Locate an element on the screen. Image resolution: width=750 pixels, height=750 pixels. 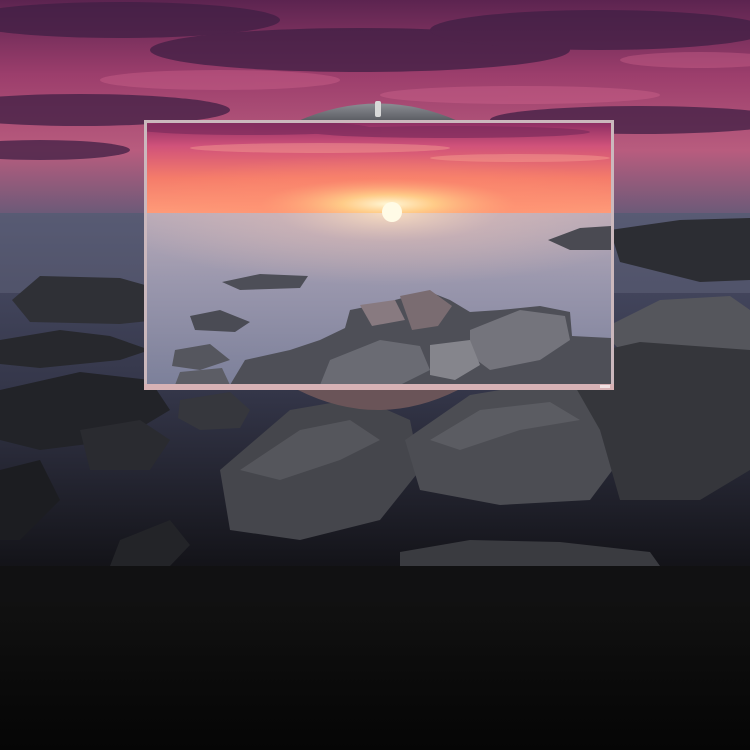
bottom-band-upper is located at coordinates (375, 584).